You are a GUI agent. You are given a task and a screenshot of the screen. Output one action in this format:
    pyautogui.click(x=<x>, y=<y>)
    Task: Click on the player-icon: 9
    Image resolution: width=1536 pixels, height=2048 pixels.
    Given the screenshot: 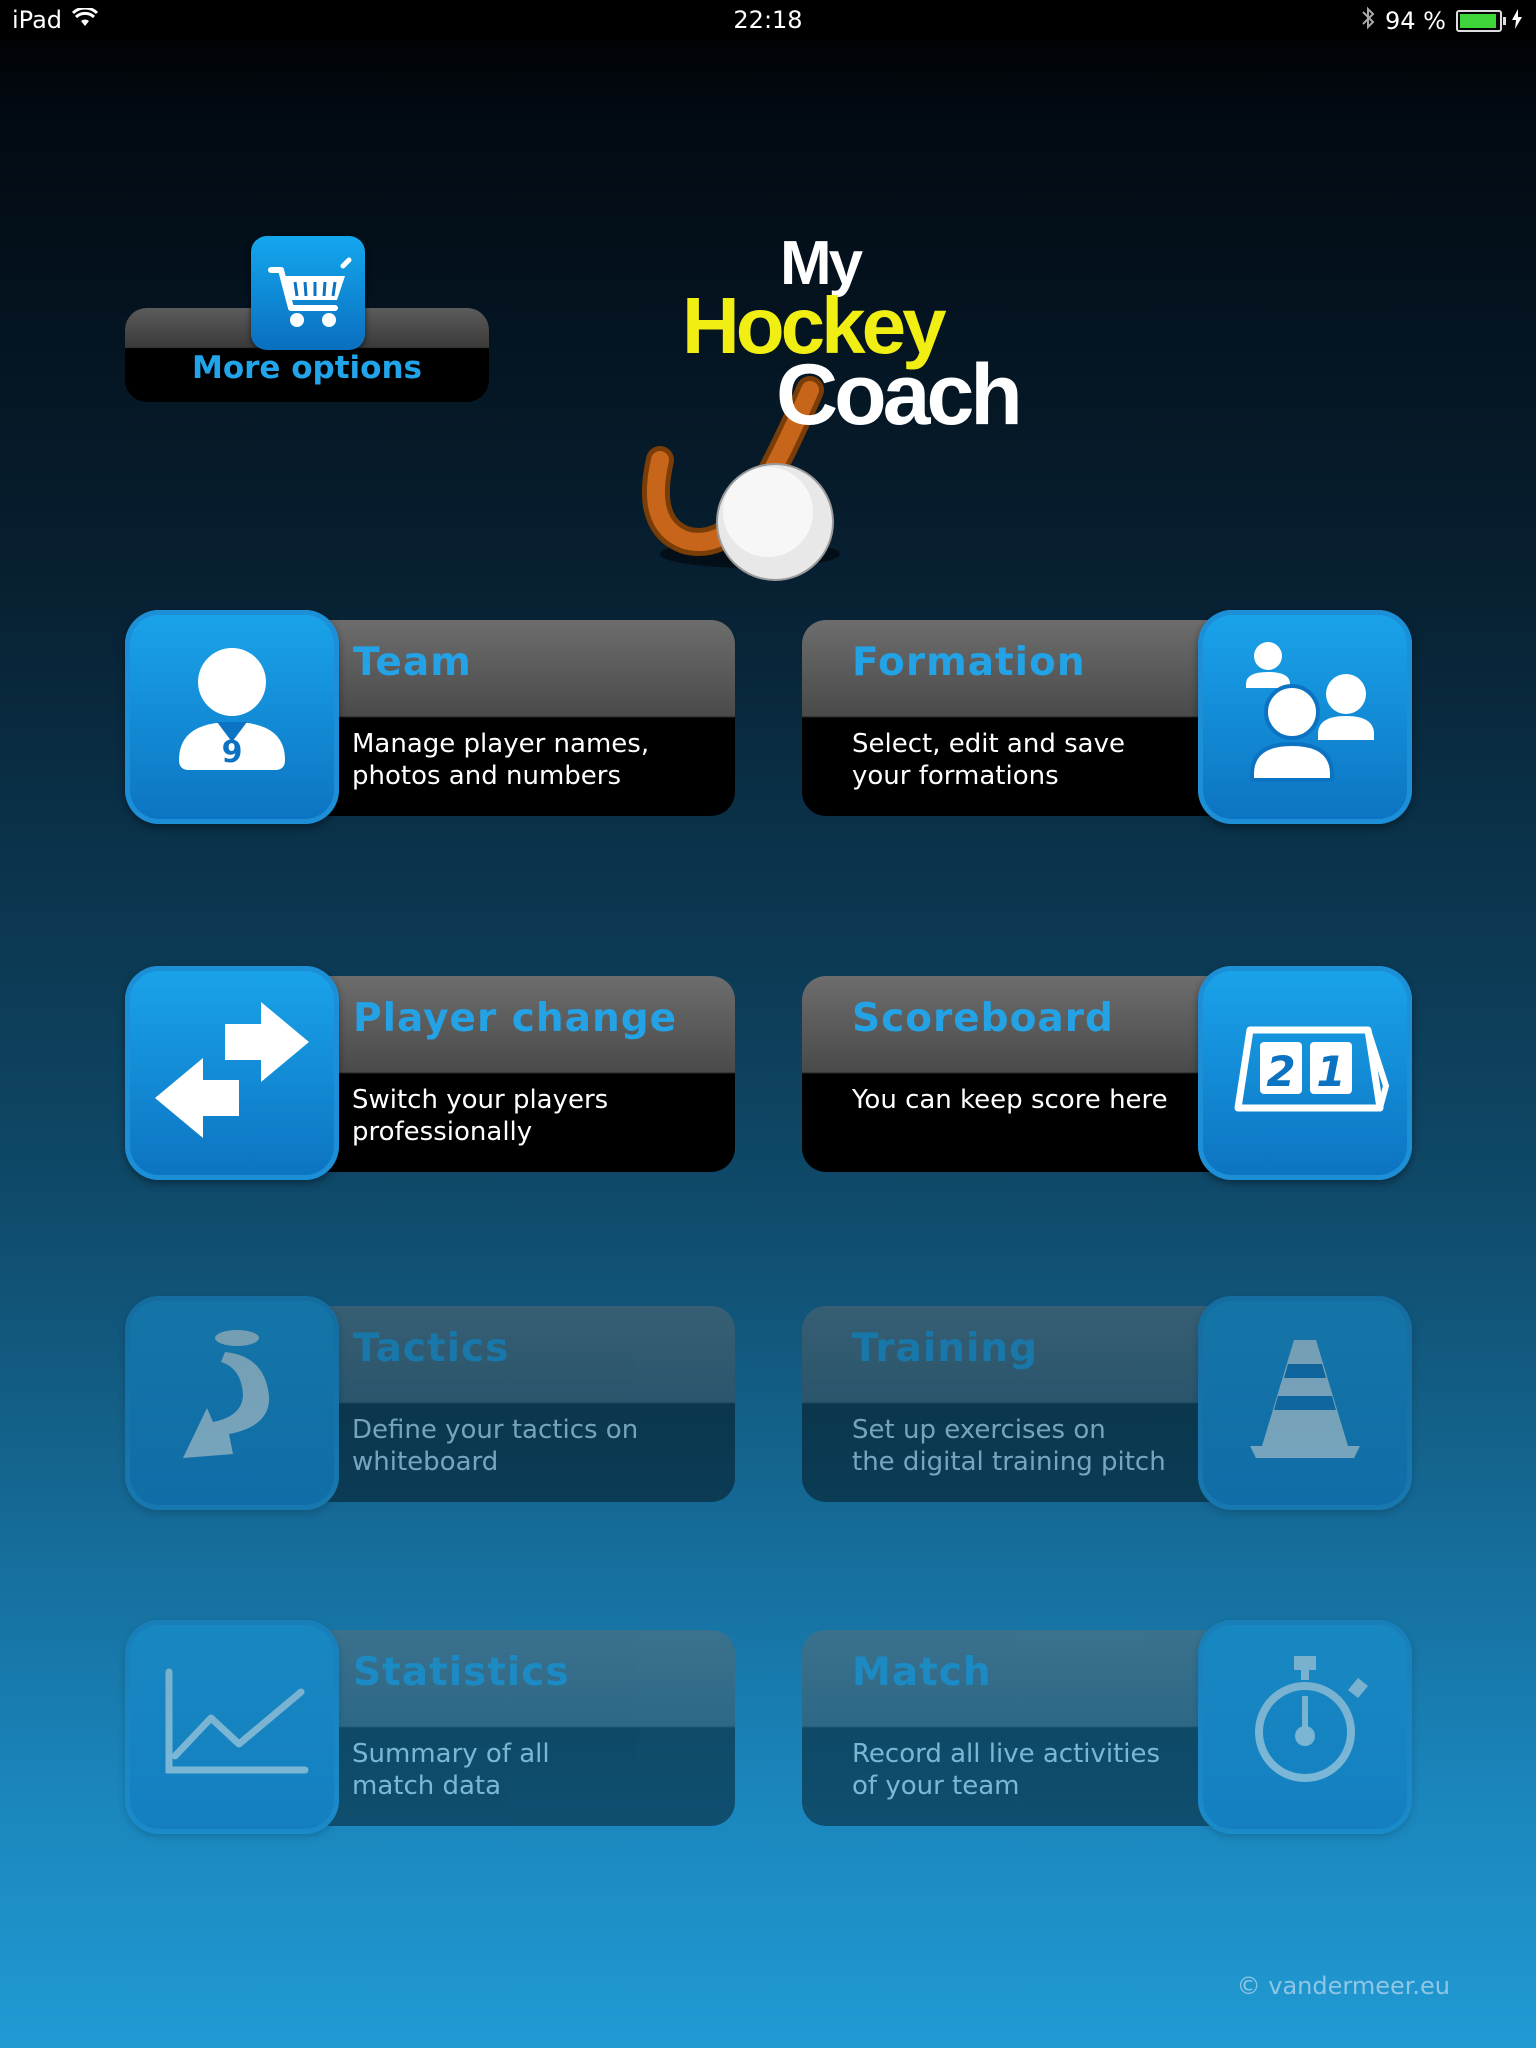 What is the action you would take?
    pyautogui.click(x=232, y=717)
    